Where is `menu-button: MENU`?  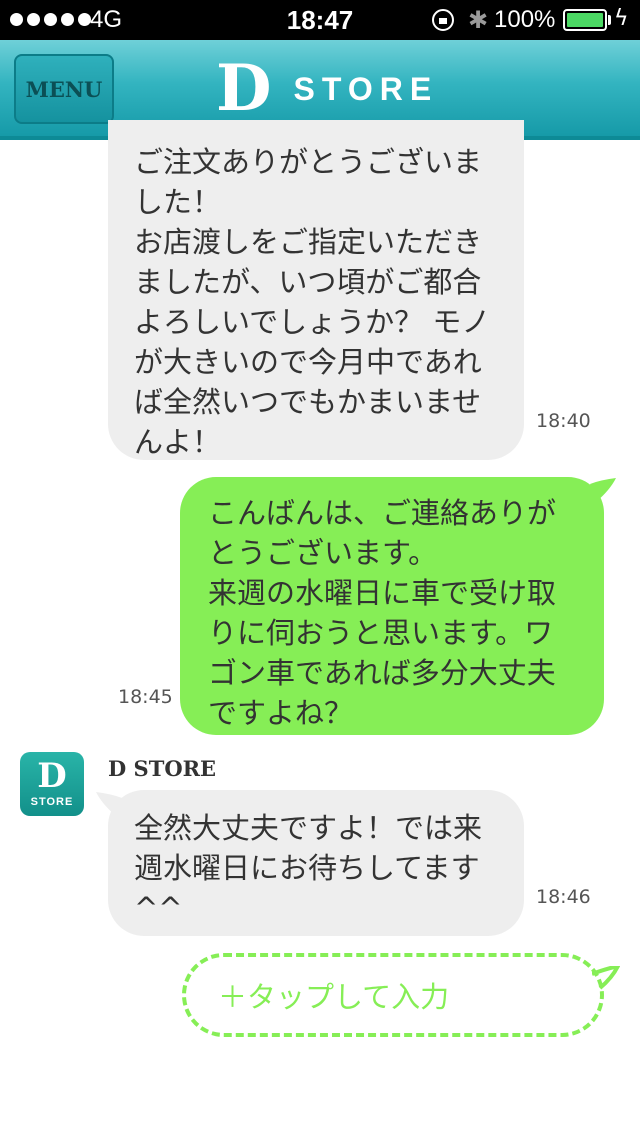
menu-button: MENU is located at coordinates (64, 89).